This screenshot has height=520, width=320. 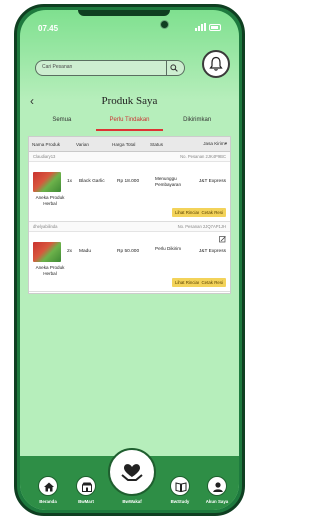 I want to click on sort-icon: ▾, so click(x=225, y=143).